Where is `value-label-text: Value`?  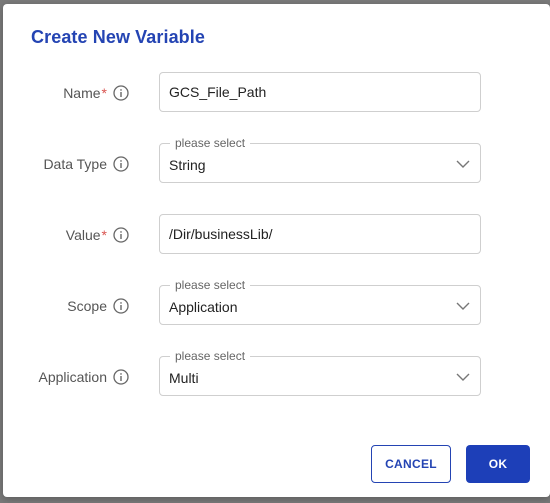 value-label-text: Value is located at coordinates (83, 235).